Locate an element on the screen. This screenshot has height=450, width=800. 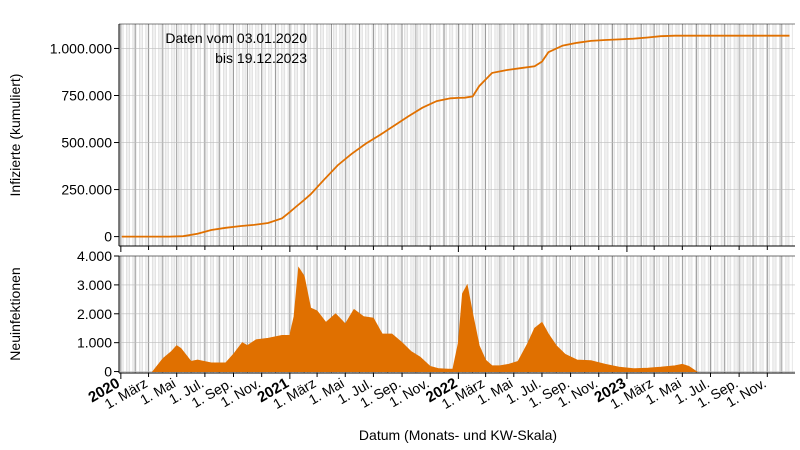
y-tick-label: 2.000 is located at coordinates (94, 314).